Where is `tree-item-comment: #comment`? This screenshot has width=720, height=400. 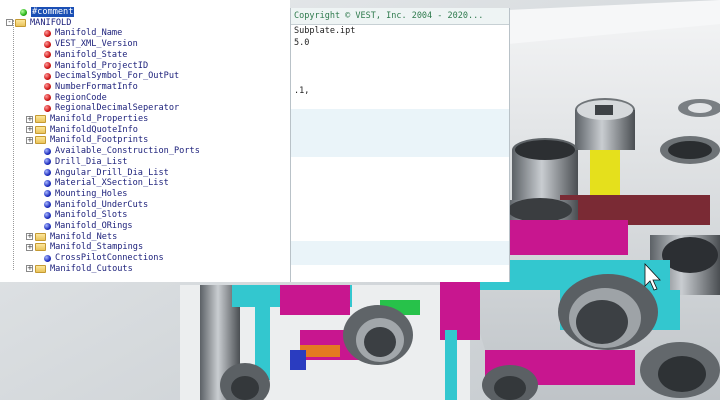 tree-item-comment: #comment is located at coordinates (47, 12).